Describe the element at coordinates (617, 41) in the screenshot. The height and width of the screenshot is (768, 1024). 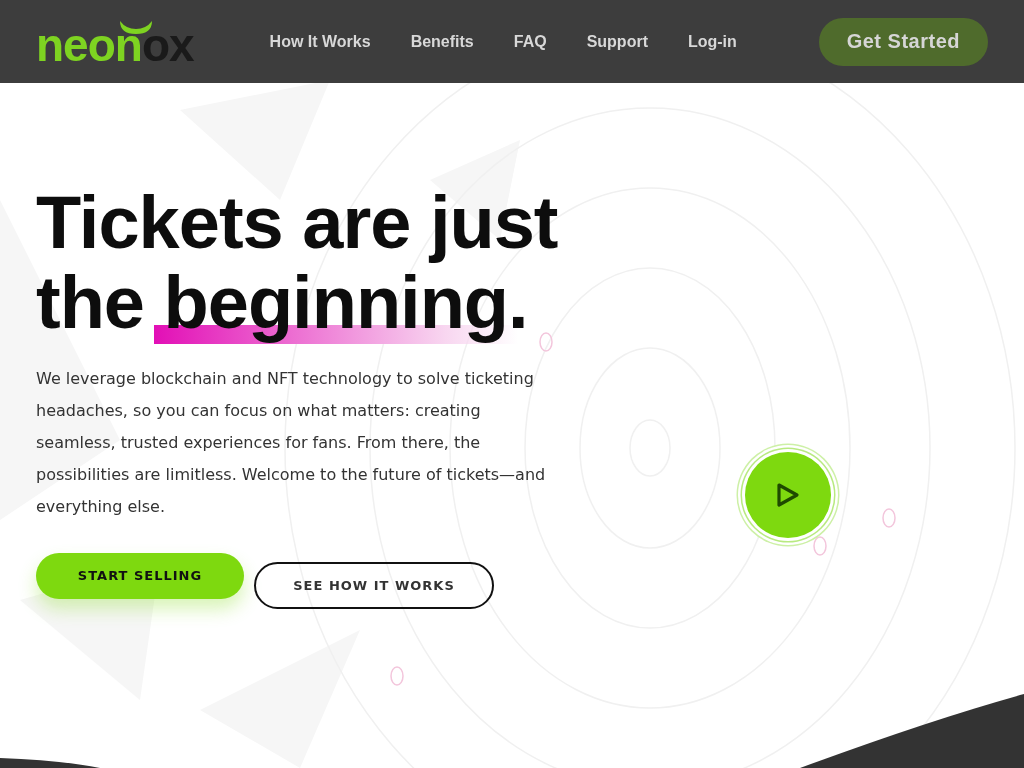
I see `nav-link: Support` at that location.